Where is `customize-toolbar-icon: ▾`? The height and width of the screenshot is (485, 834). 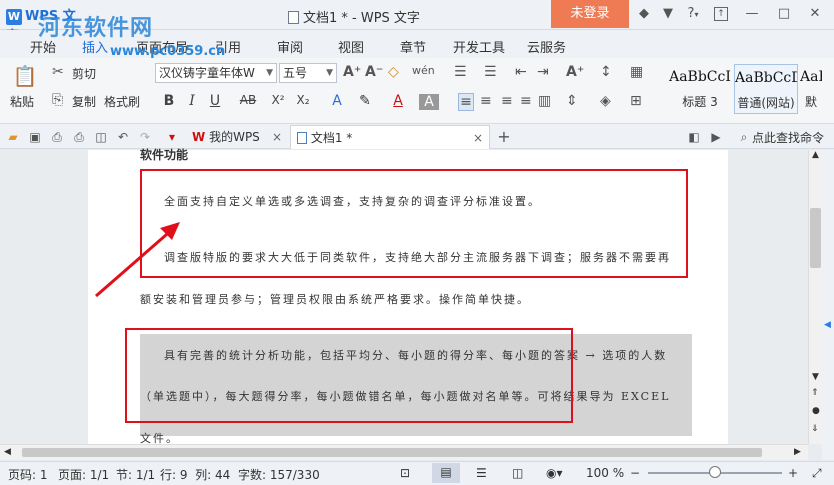
customize-toolbar-icon: ▾ is located at coordinates (172, 137).